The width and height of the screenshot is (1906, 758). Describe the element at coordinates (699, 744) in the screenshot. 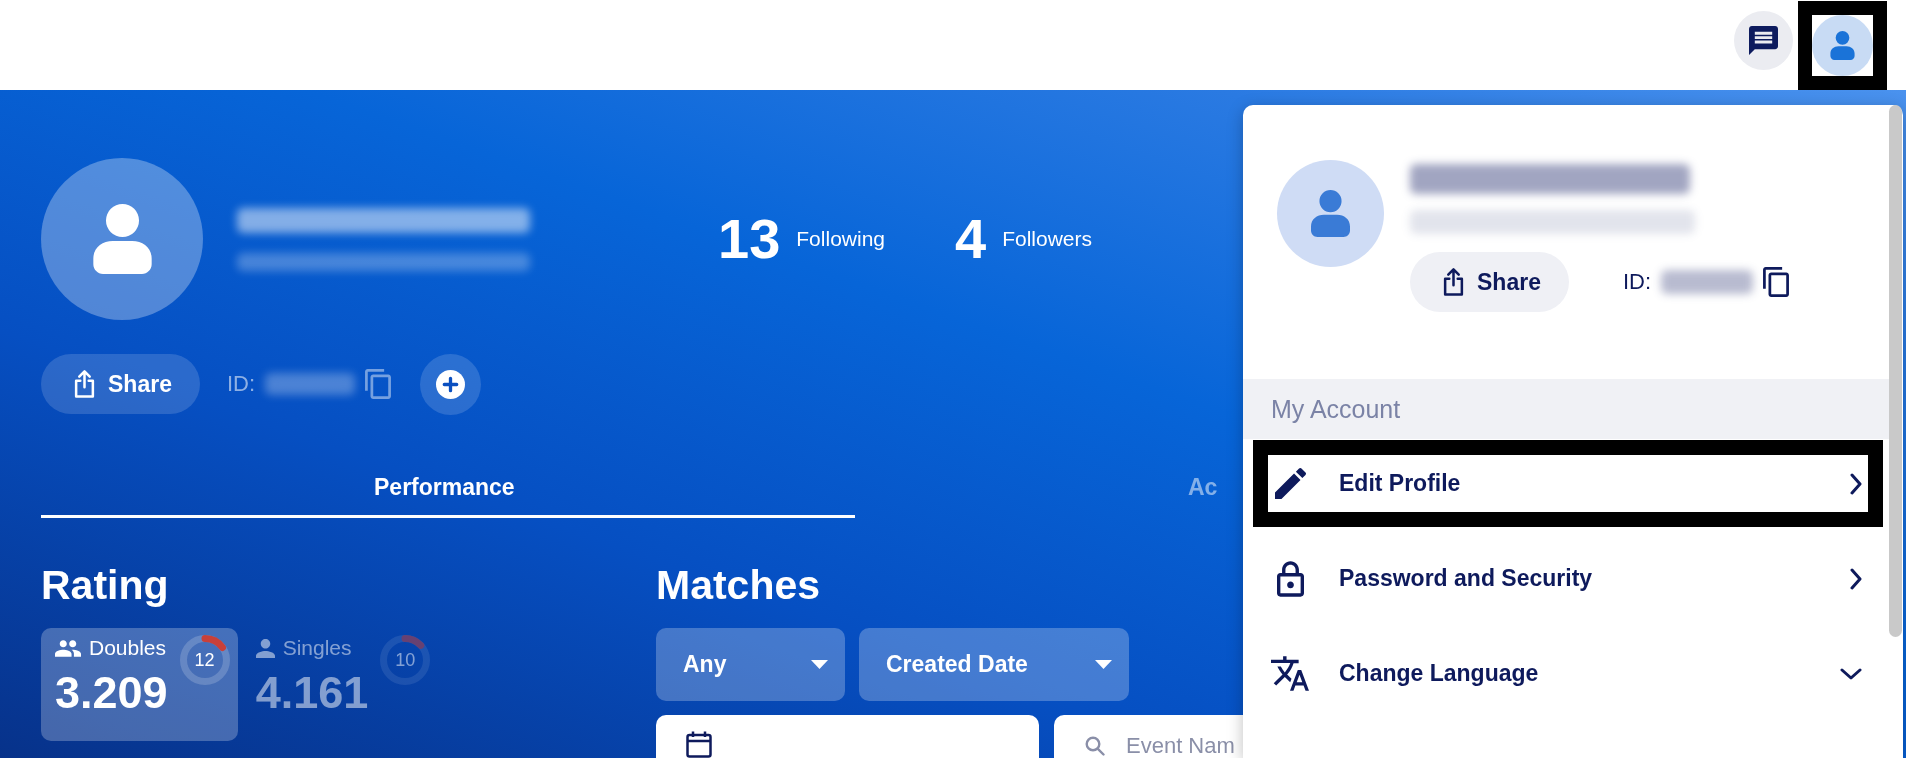

I see `calendar-icon` at that location.